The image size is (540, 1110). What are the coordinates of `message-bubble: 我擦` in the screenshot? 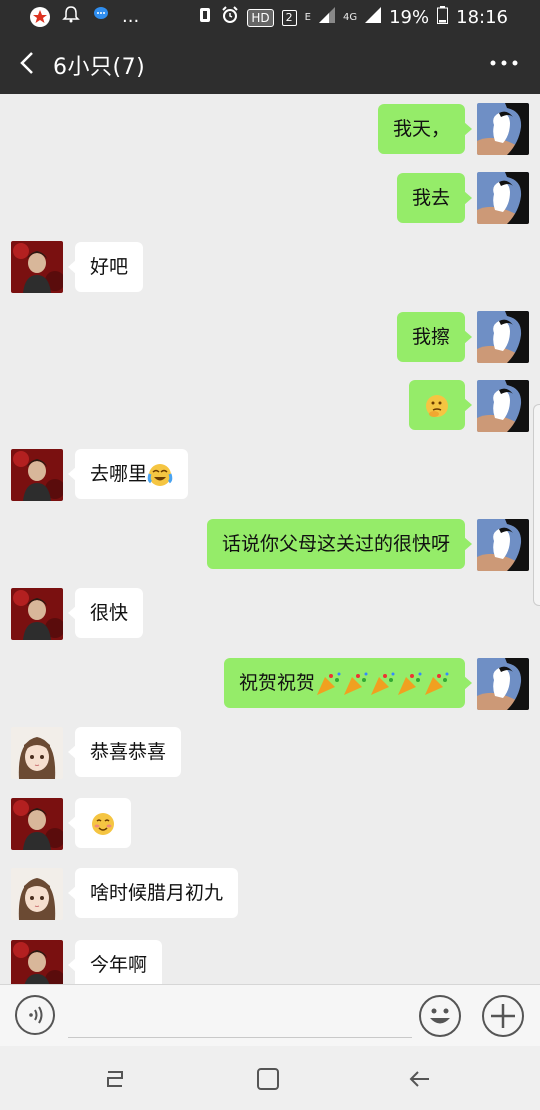 It's located at (434, 337).